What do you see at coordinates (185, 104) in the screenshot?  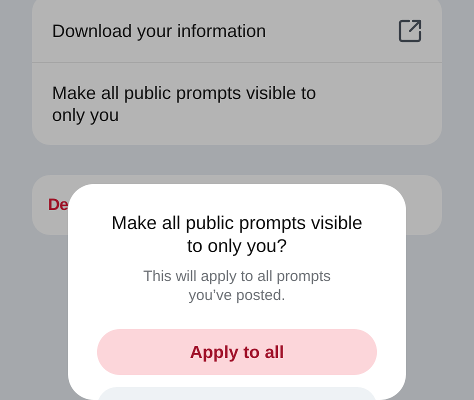 I see `row-label: Make all public prompts visible to only you` at bounding box center [185, 104].